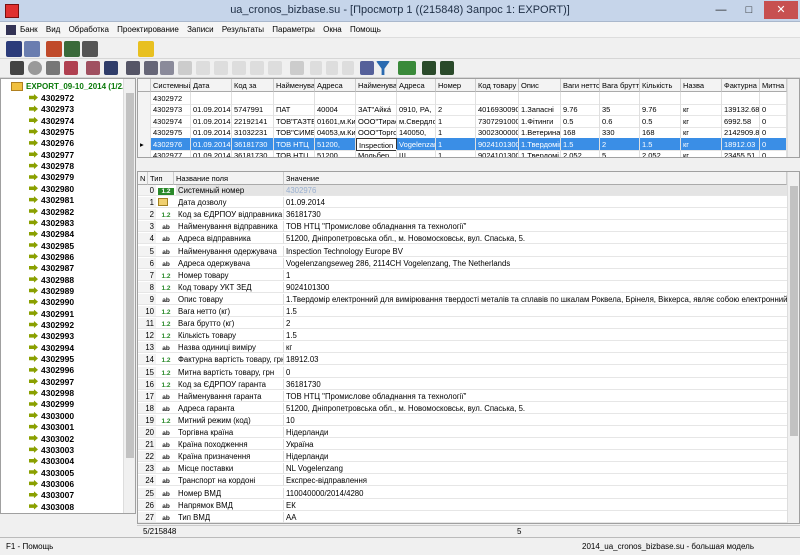 The image size is (800, 555). I want to click on column-header: Опис, so click(540, 85).